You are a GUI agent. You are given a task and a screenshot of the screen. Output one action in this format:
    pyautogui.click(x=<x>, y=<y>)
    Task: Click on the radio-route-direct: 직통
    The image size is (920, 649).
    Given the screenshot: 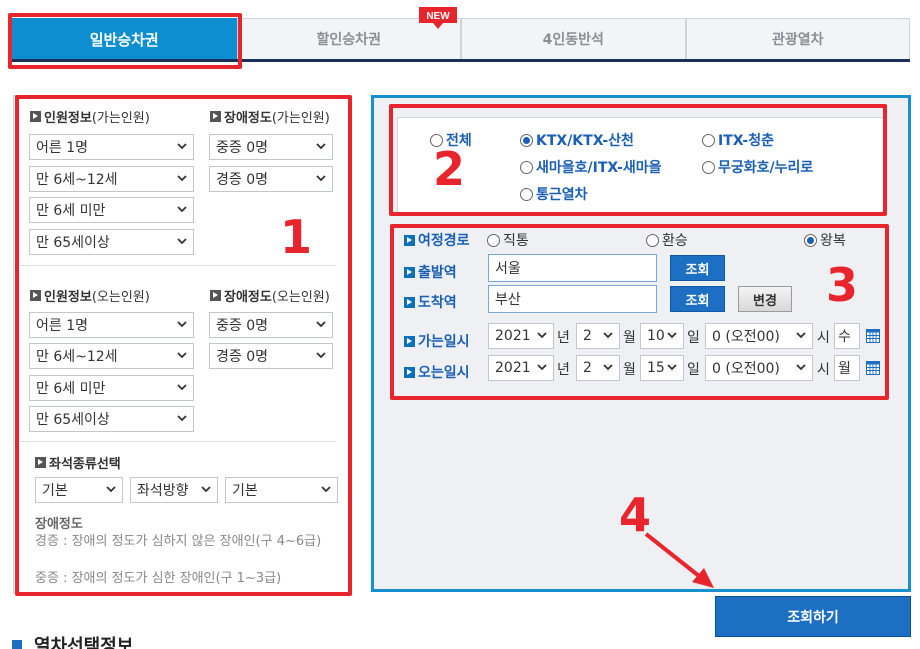 What is the action you would take?
    pyautogui.click(x=508, y=240)
    